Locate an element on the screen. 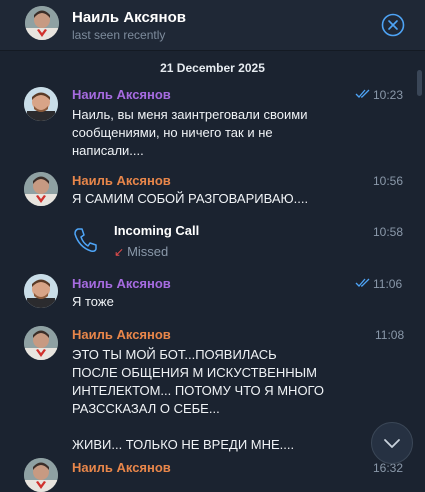 Image resolution: width=425 pixels, height=492 pixels. chat-header: Наиль Аксянов last seen recently is located at coordinates (212, 25).